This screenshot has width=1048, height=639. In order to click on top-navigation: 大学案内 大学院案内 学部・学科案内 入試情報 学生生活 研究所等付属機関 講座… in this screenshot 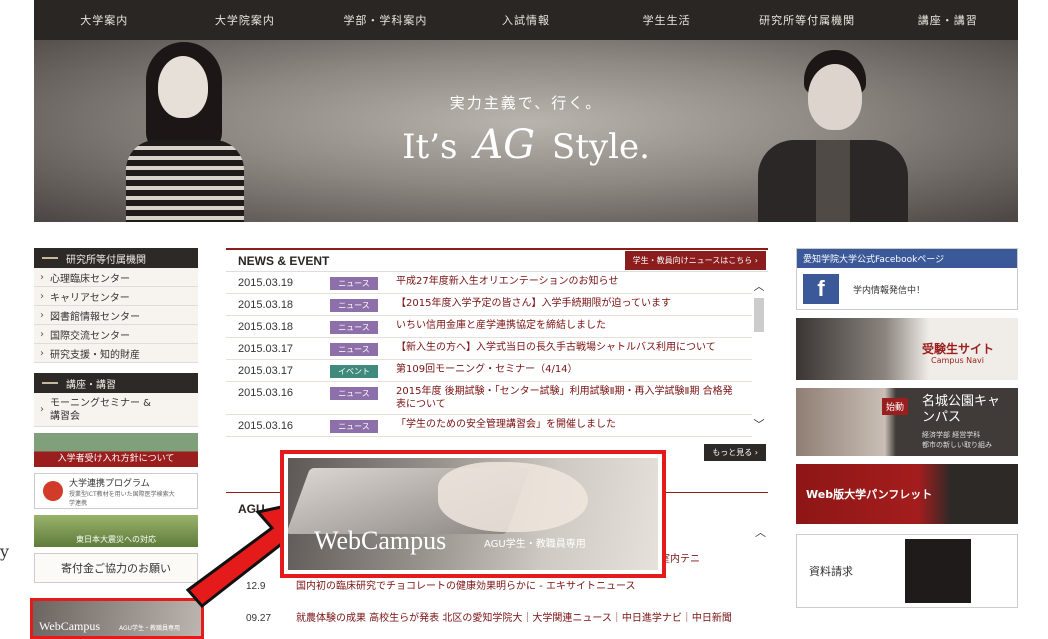, I will do `click(526, 20)`.